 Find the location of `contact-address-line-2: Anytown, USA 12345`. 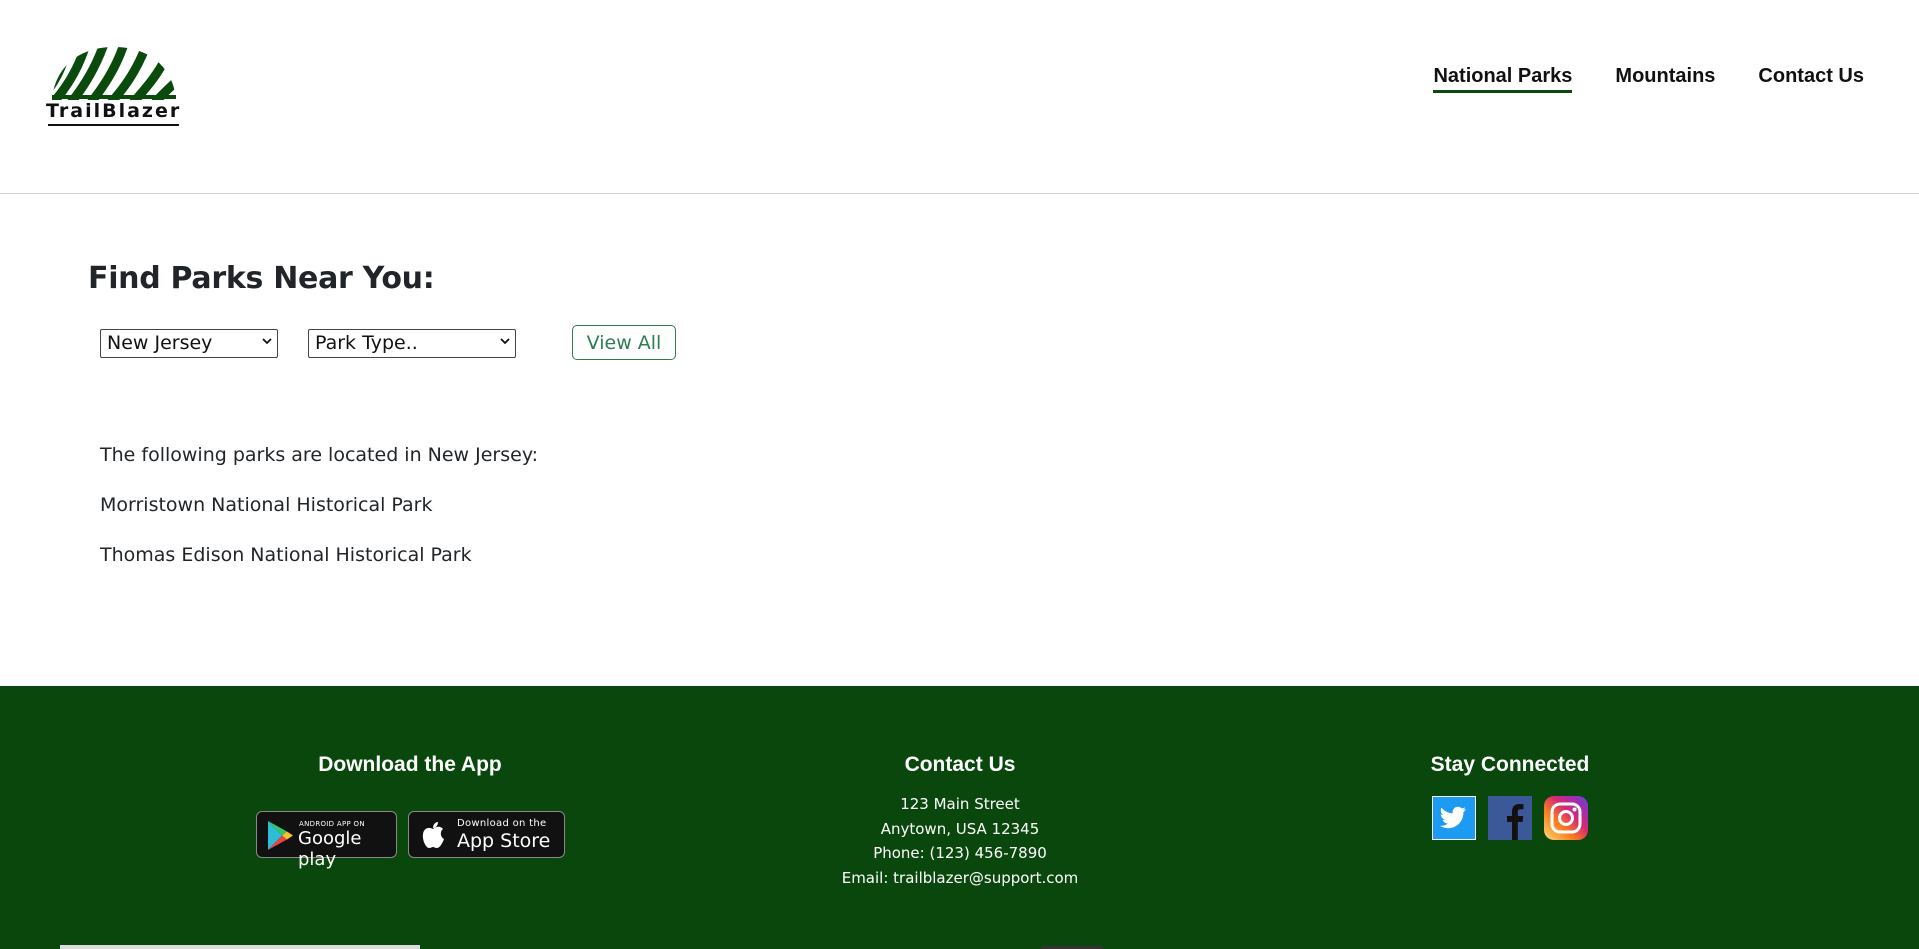

contact-address-line-2: Anytown, USA 12345 is located at coordinates (960, 828).